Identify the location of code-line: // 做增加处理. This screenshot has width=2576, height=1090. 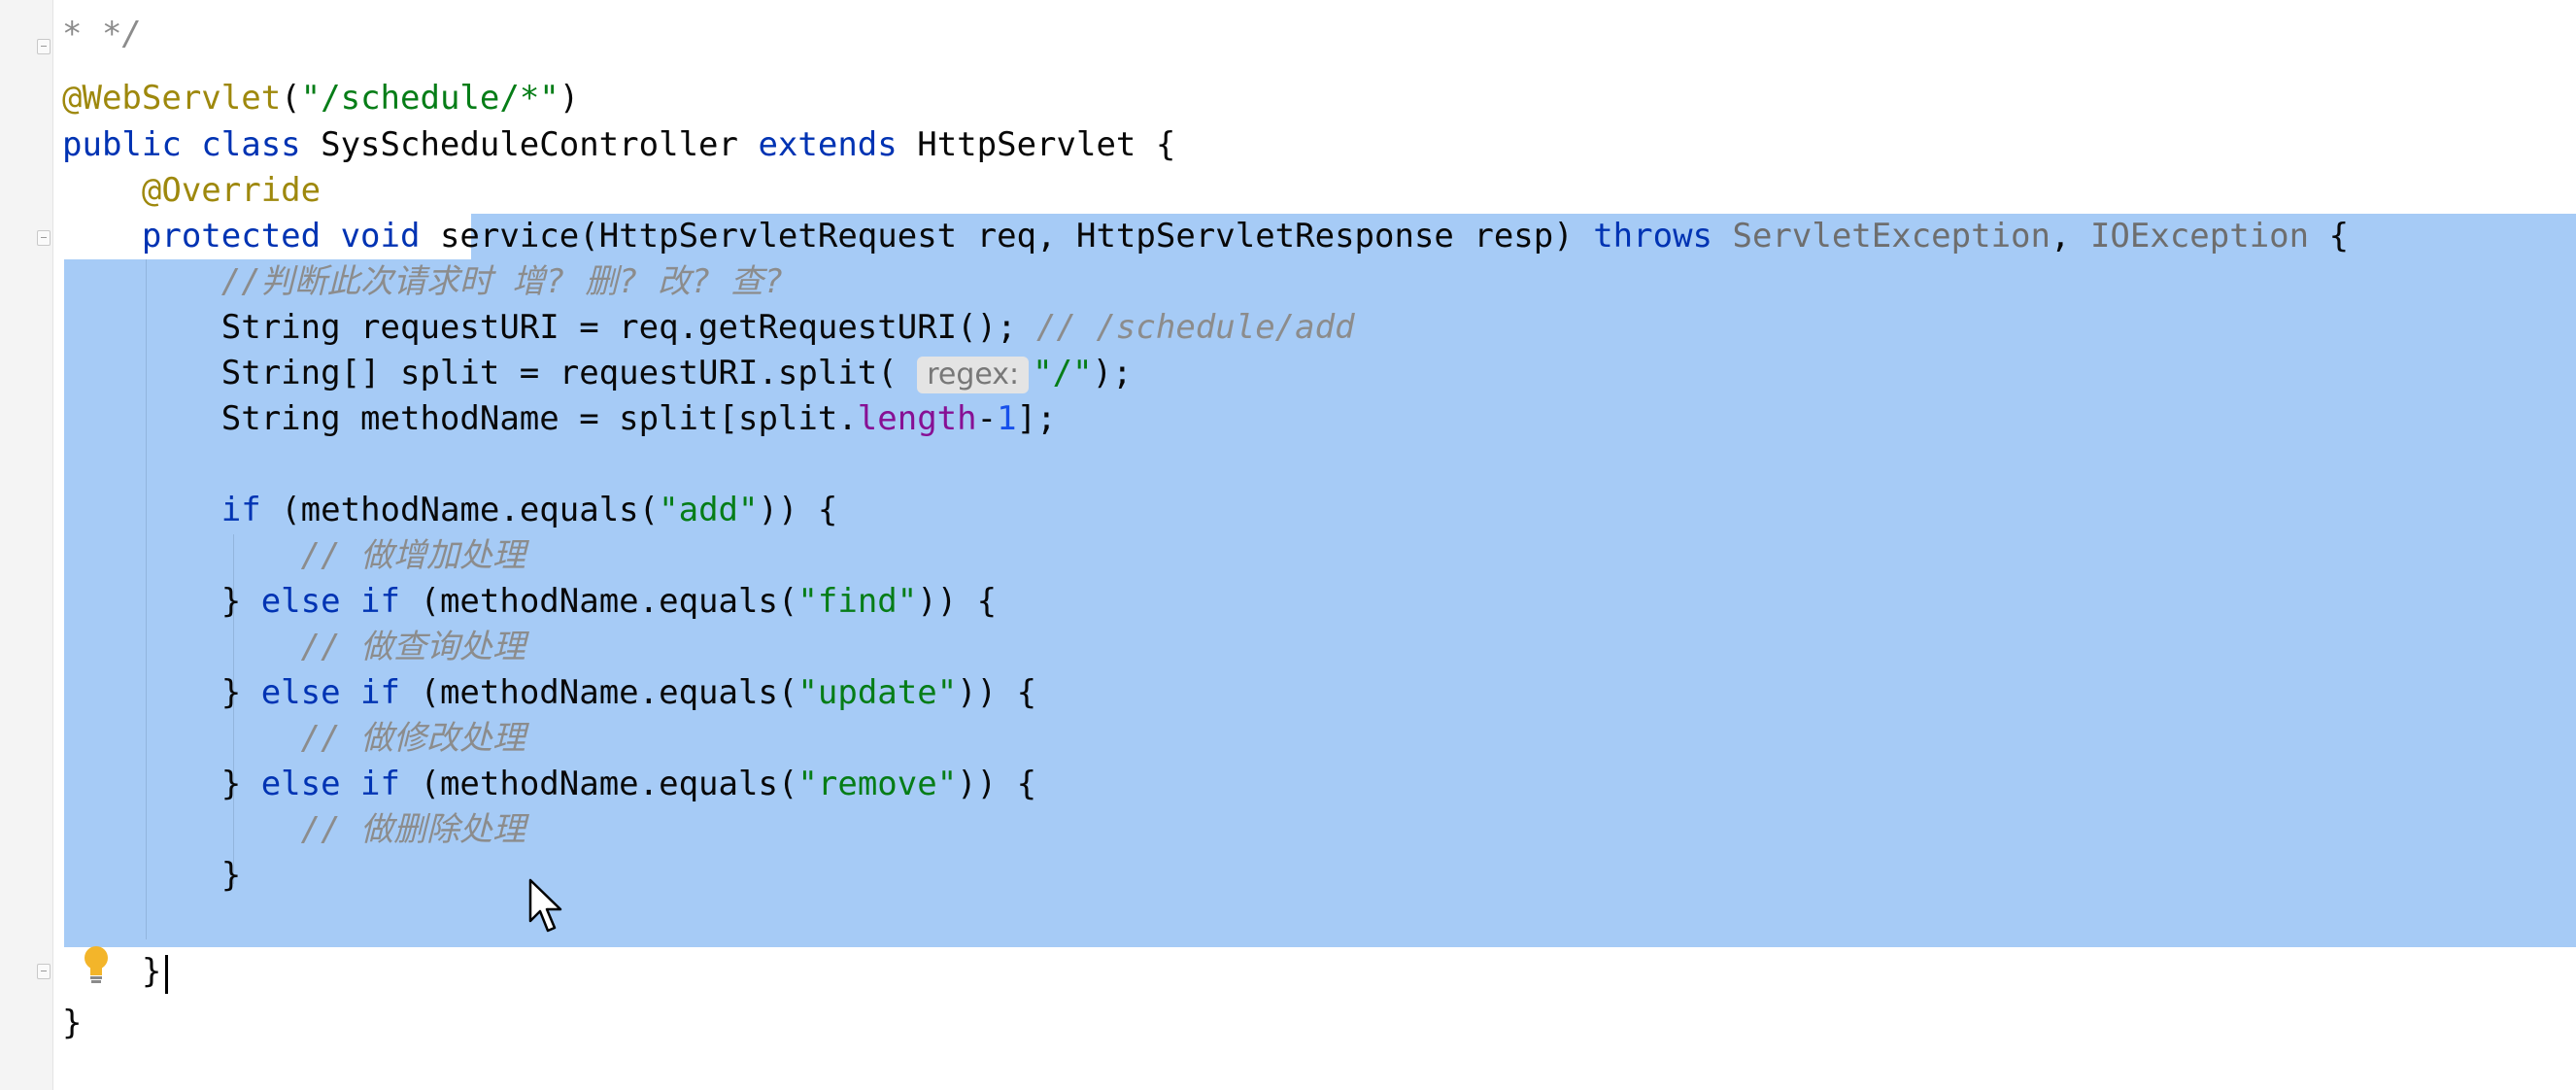
(293, 556).